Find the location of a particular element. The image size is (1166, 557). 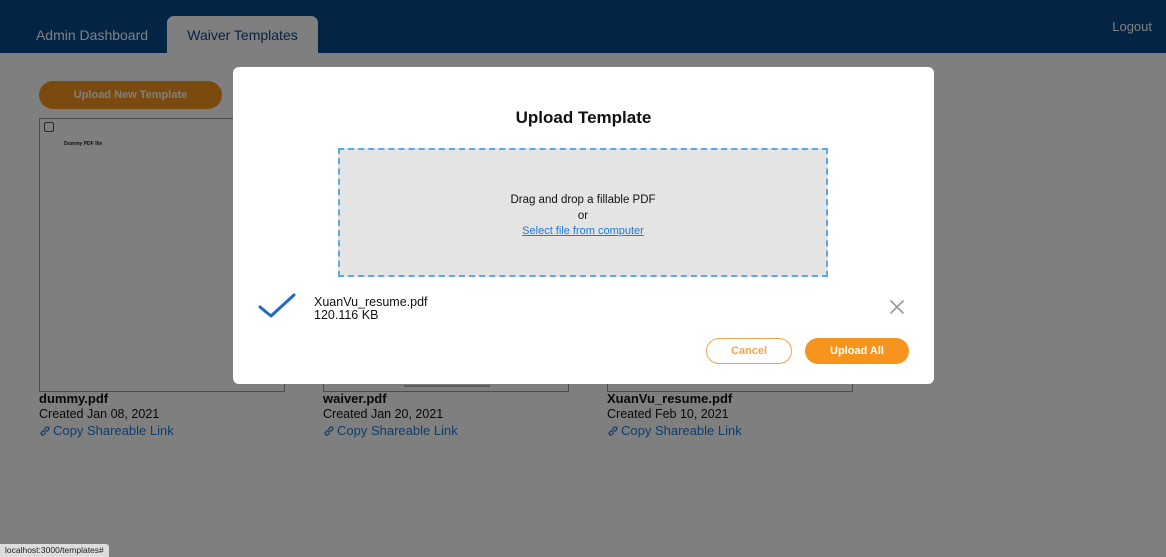

close-icon is located at coordinates (897, 309).